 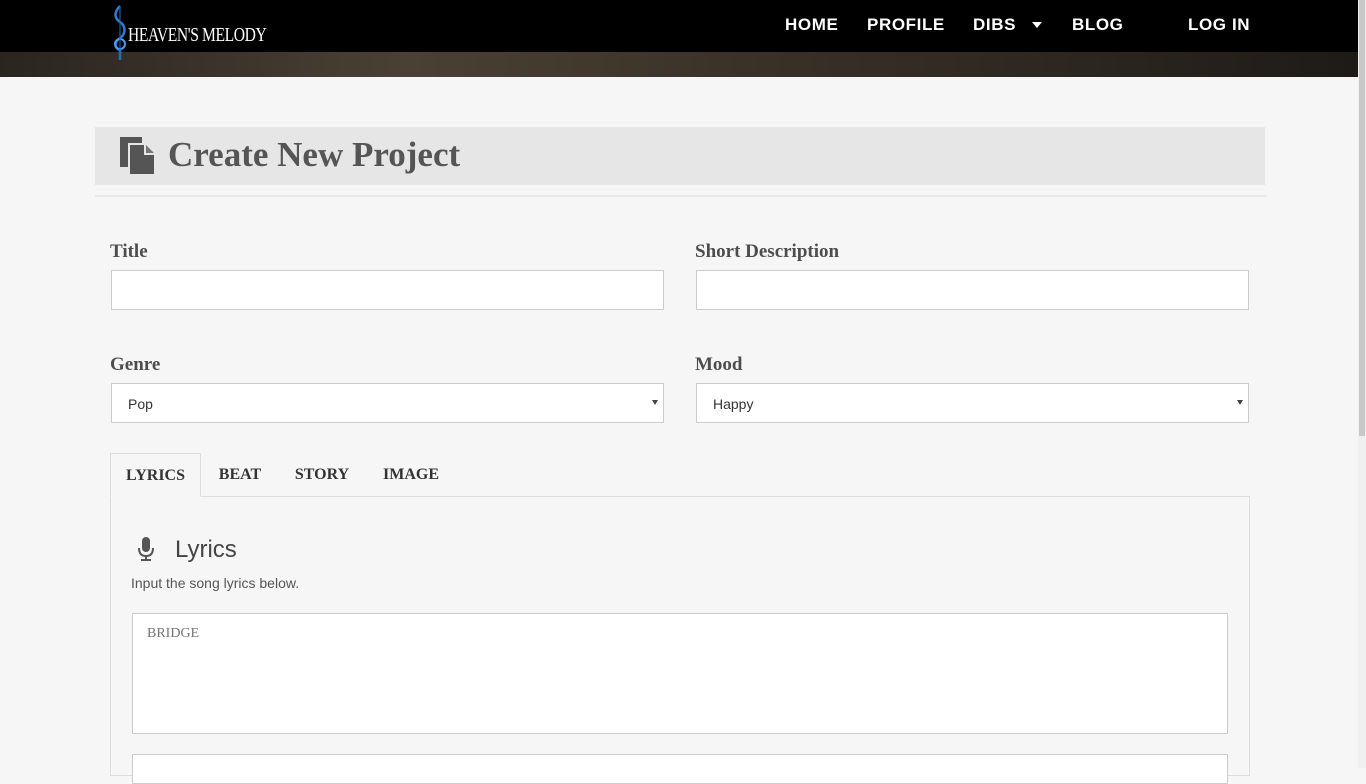 What do you see at coordinates (314, 154) in the screenshot?
I see `page-title: Create New Project` at bounding box center [314, 154].